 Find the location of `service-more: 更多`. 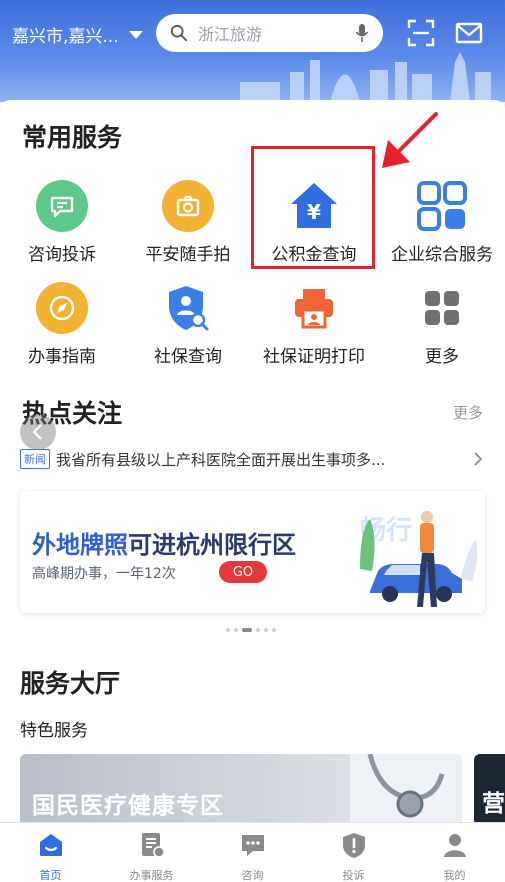

service-more: 更多 is located at coordinates (442, 324).